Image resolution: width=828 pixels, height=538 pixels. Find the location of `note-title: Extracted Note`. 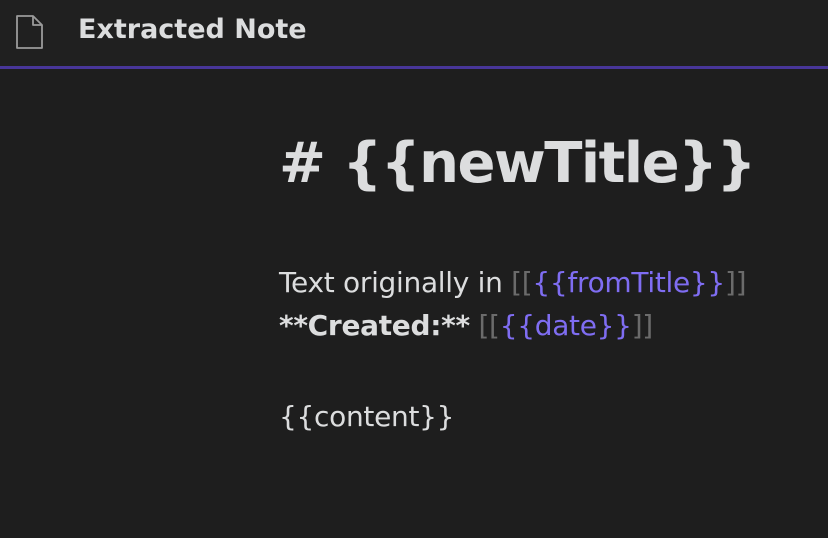

note-title: Extracted Note is located at coordinates (192, 29).